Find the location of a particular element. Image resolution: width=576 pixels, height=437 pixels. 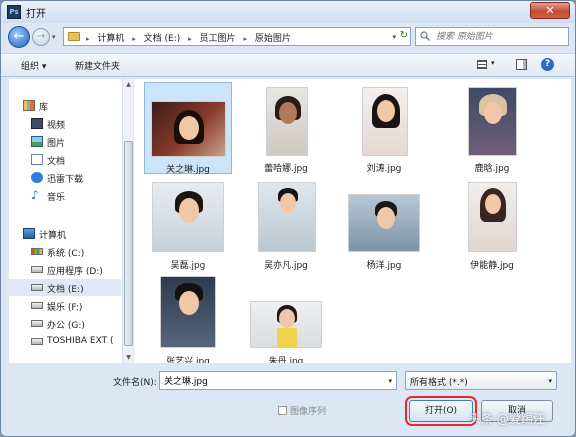

preview-pane-button is located at coordinates (522, 65).